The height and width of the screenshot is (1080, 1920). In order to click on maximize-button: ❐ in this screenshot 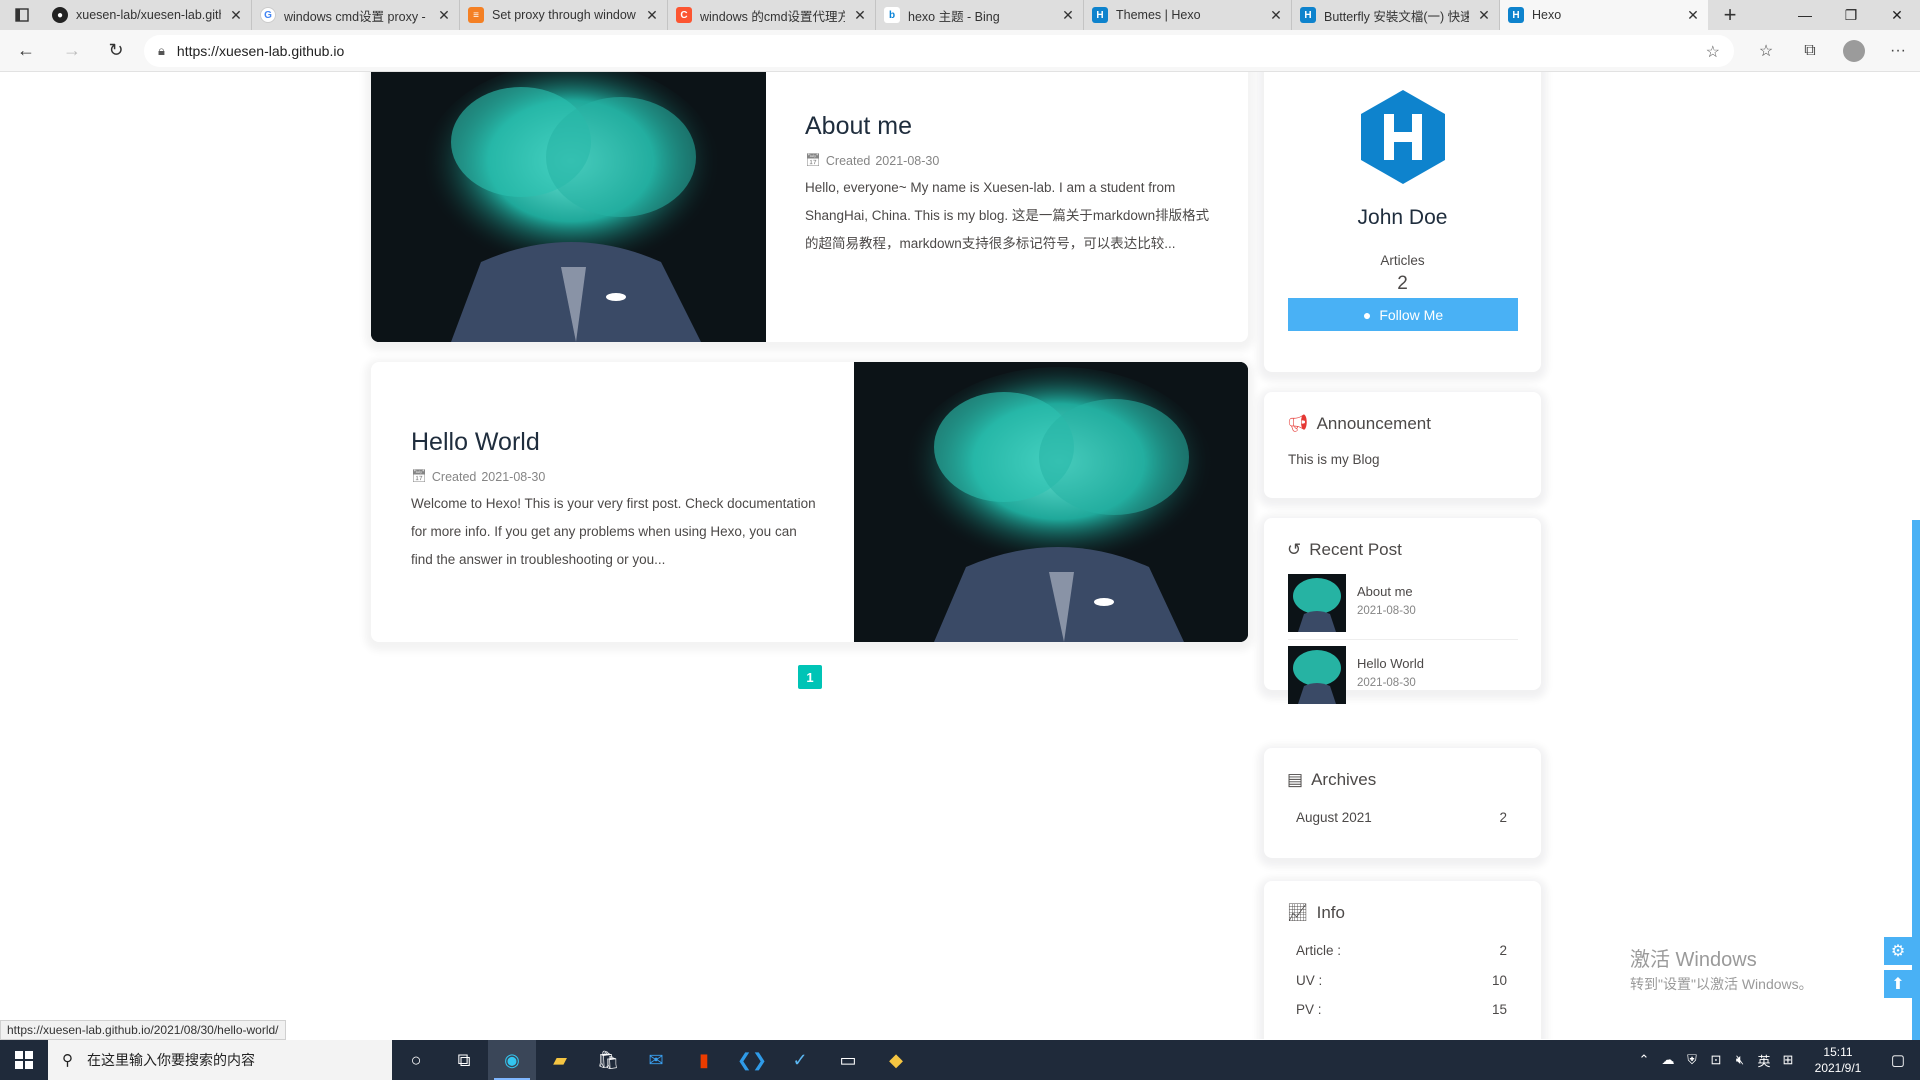, I will do `click(1851, 15)`.